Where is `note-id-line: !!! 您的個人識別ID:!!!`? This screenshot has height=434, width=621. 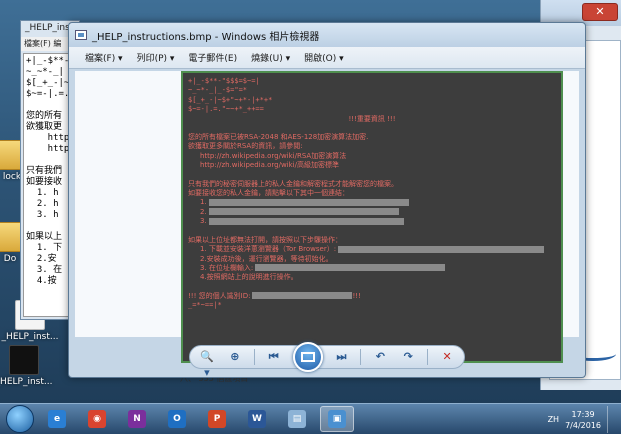 note-id-line: !!! 您的個人識別ID:!!! is located at coordinates (372, 296).